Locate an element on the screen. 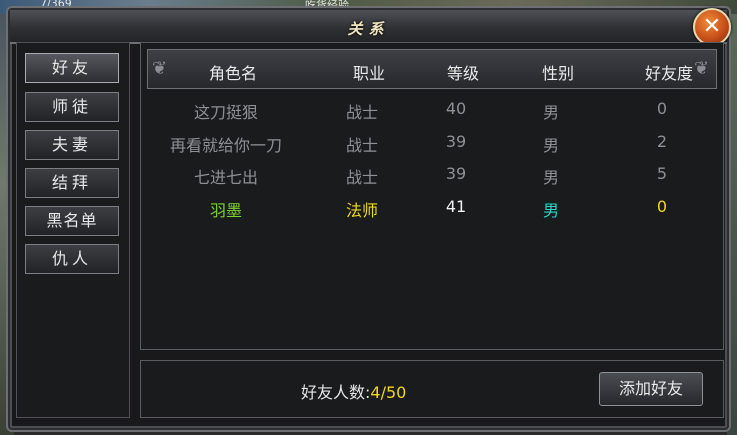 Image resolution: width=737 pixels, height=435 pixels. table-row: 这刀挺狠 战士 40 男 0 is located at coordinates (432, 109).